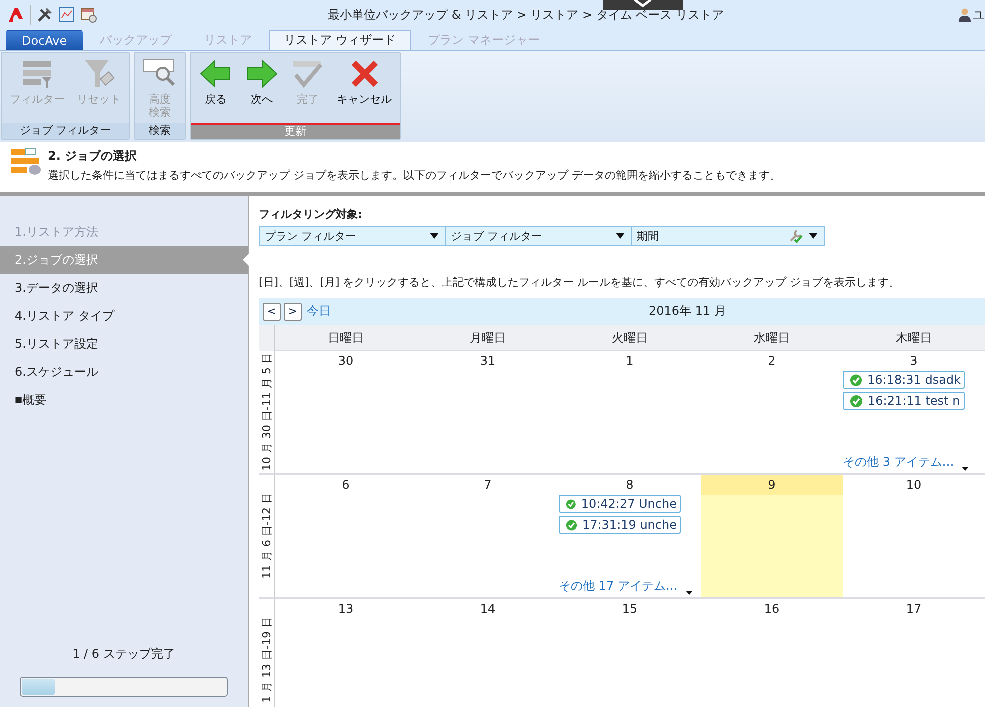 Image resolution: width=985 pixels, height=707 pixels. I want to click on today-link: 今日, so click(319, 311).